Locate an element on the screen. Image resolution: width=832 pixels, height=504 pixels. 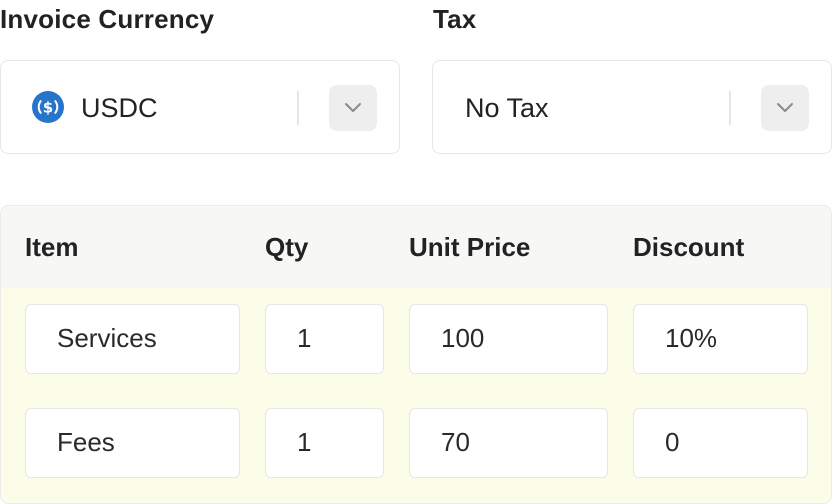
usdc-coin-icon: $ is located at coordinates (48, 107).